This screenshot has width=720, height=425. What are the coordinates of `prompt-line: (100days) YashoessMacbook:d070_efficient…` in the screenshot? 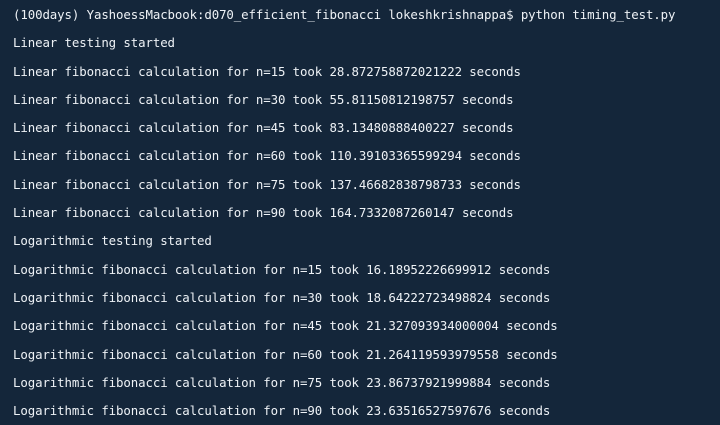 It's located at (344, 14).